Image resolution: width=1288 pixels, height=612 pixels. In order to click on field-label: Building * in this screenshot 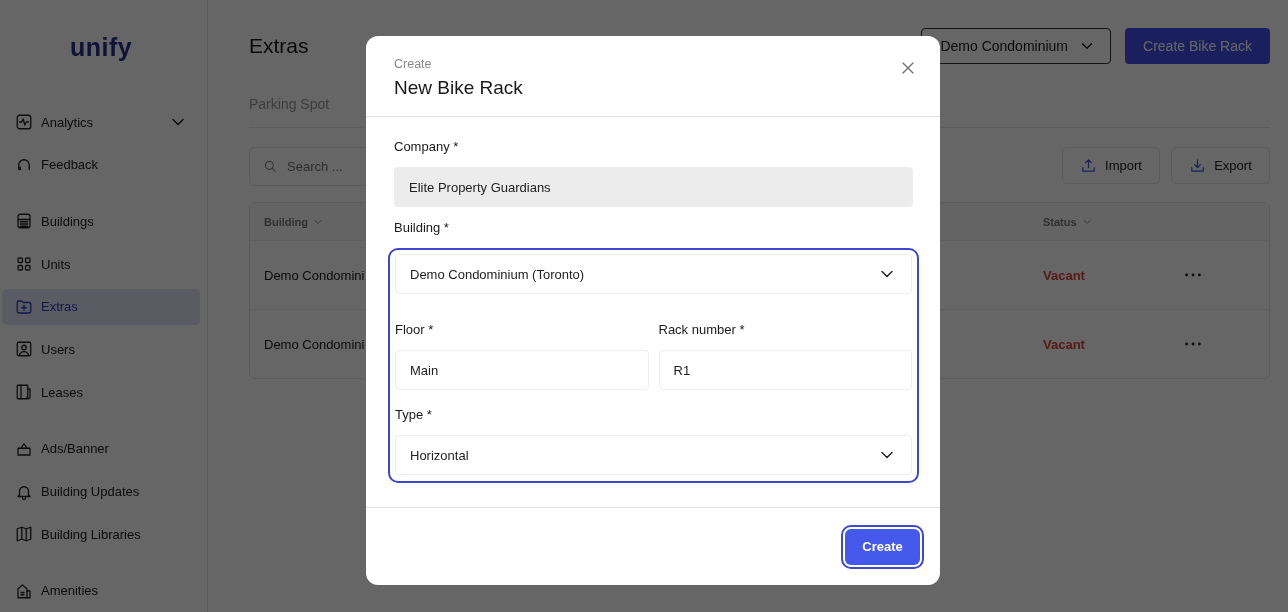, I will do `click(422, 228)`.